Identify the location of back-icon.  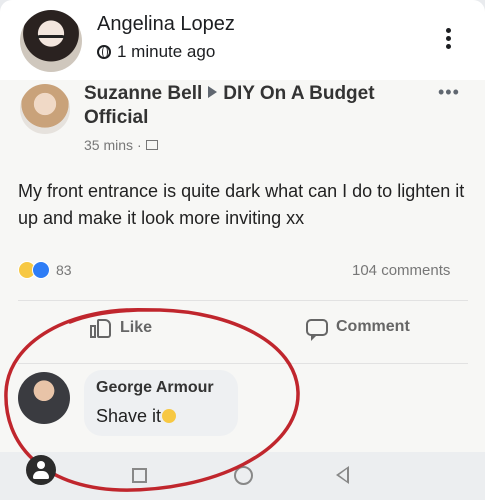
(342, 475).